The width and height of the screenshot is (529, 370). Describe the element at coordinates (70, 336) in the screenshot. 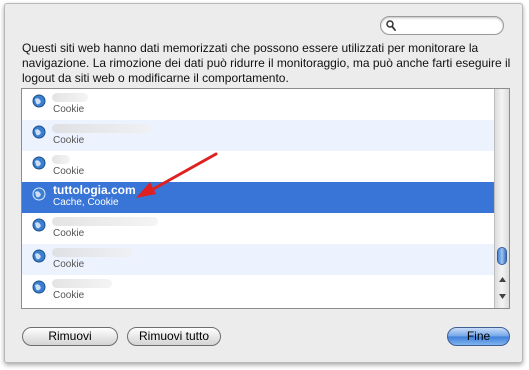

I see `remove-button: Rimuovi` at that location.